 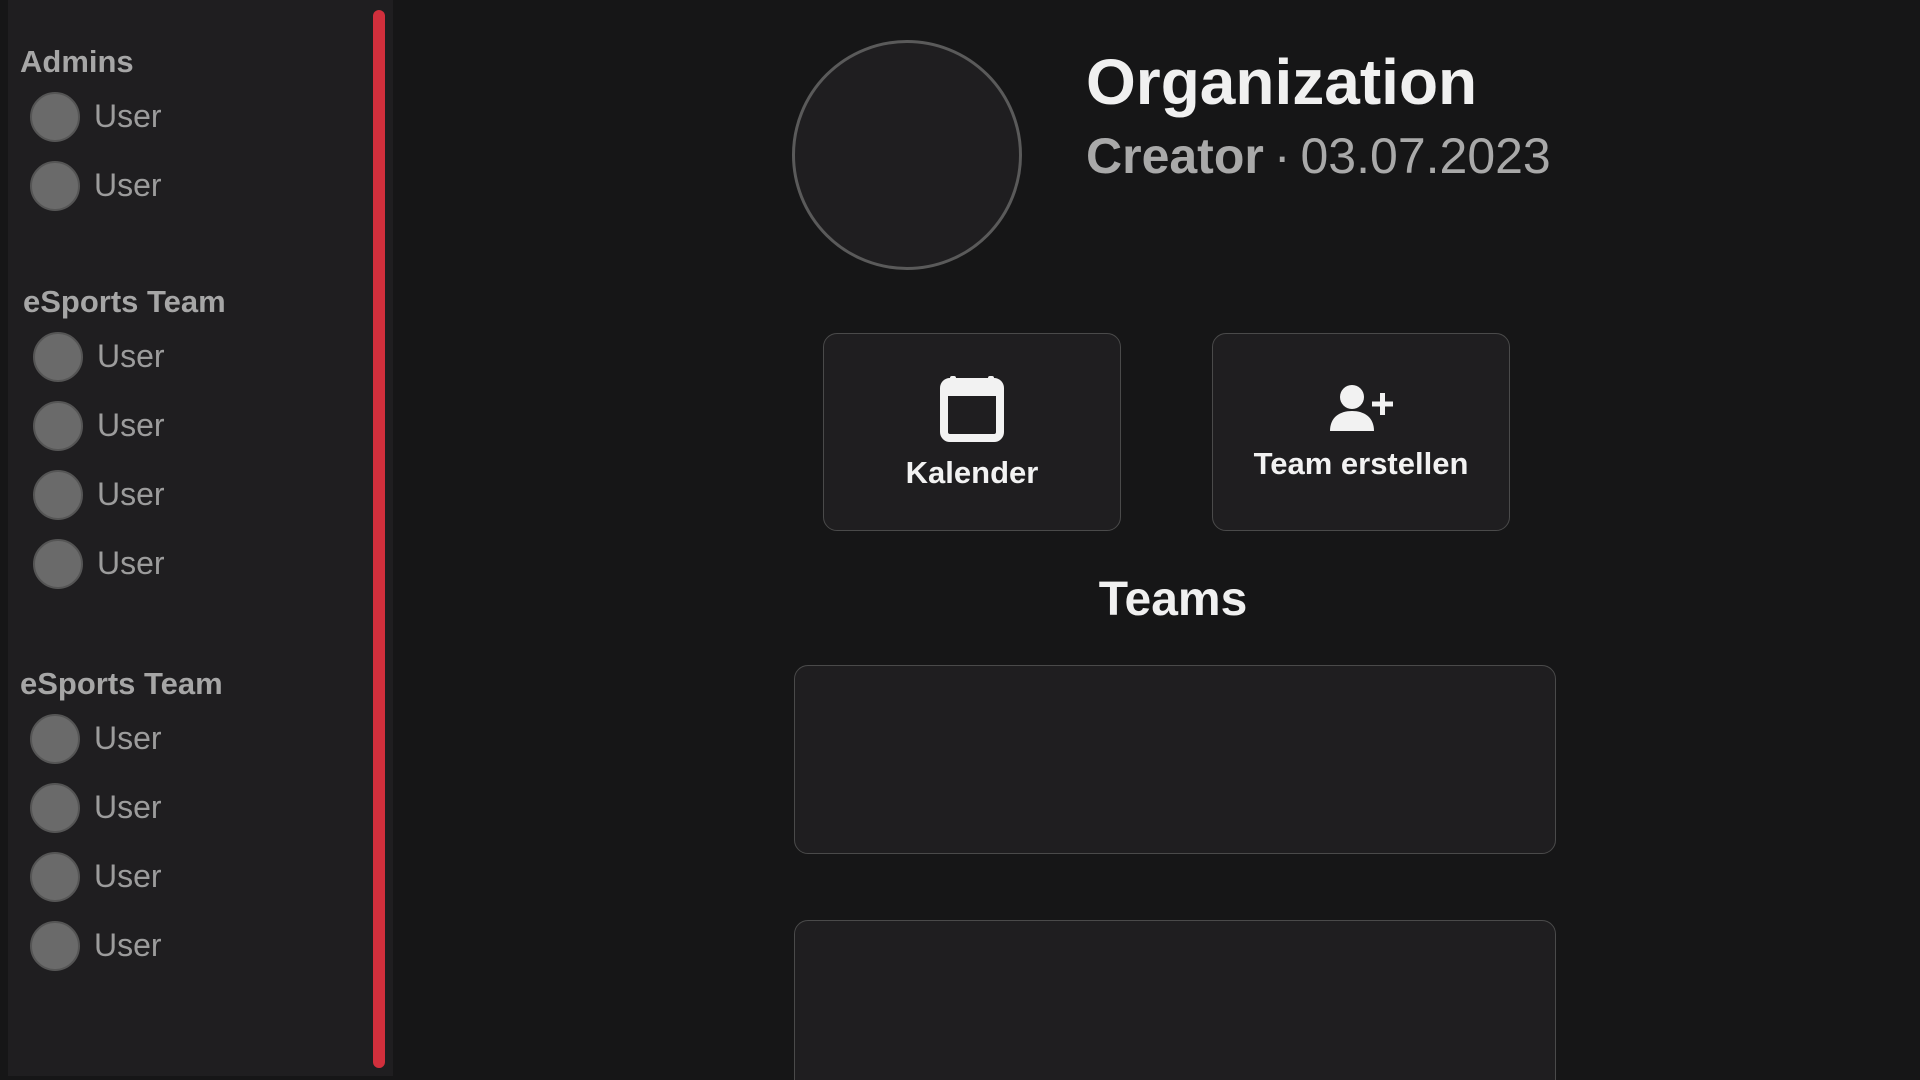 I want to click on create-team-button: Team erstellen, so click(x=1361, y=432).